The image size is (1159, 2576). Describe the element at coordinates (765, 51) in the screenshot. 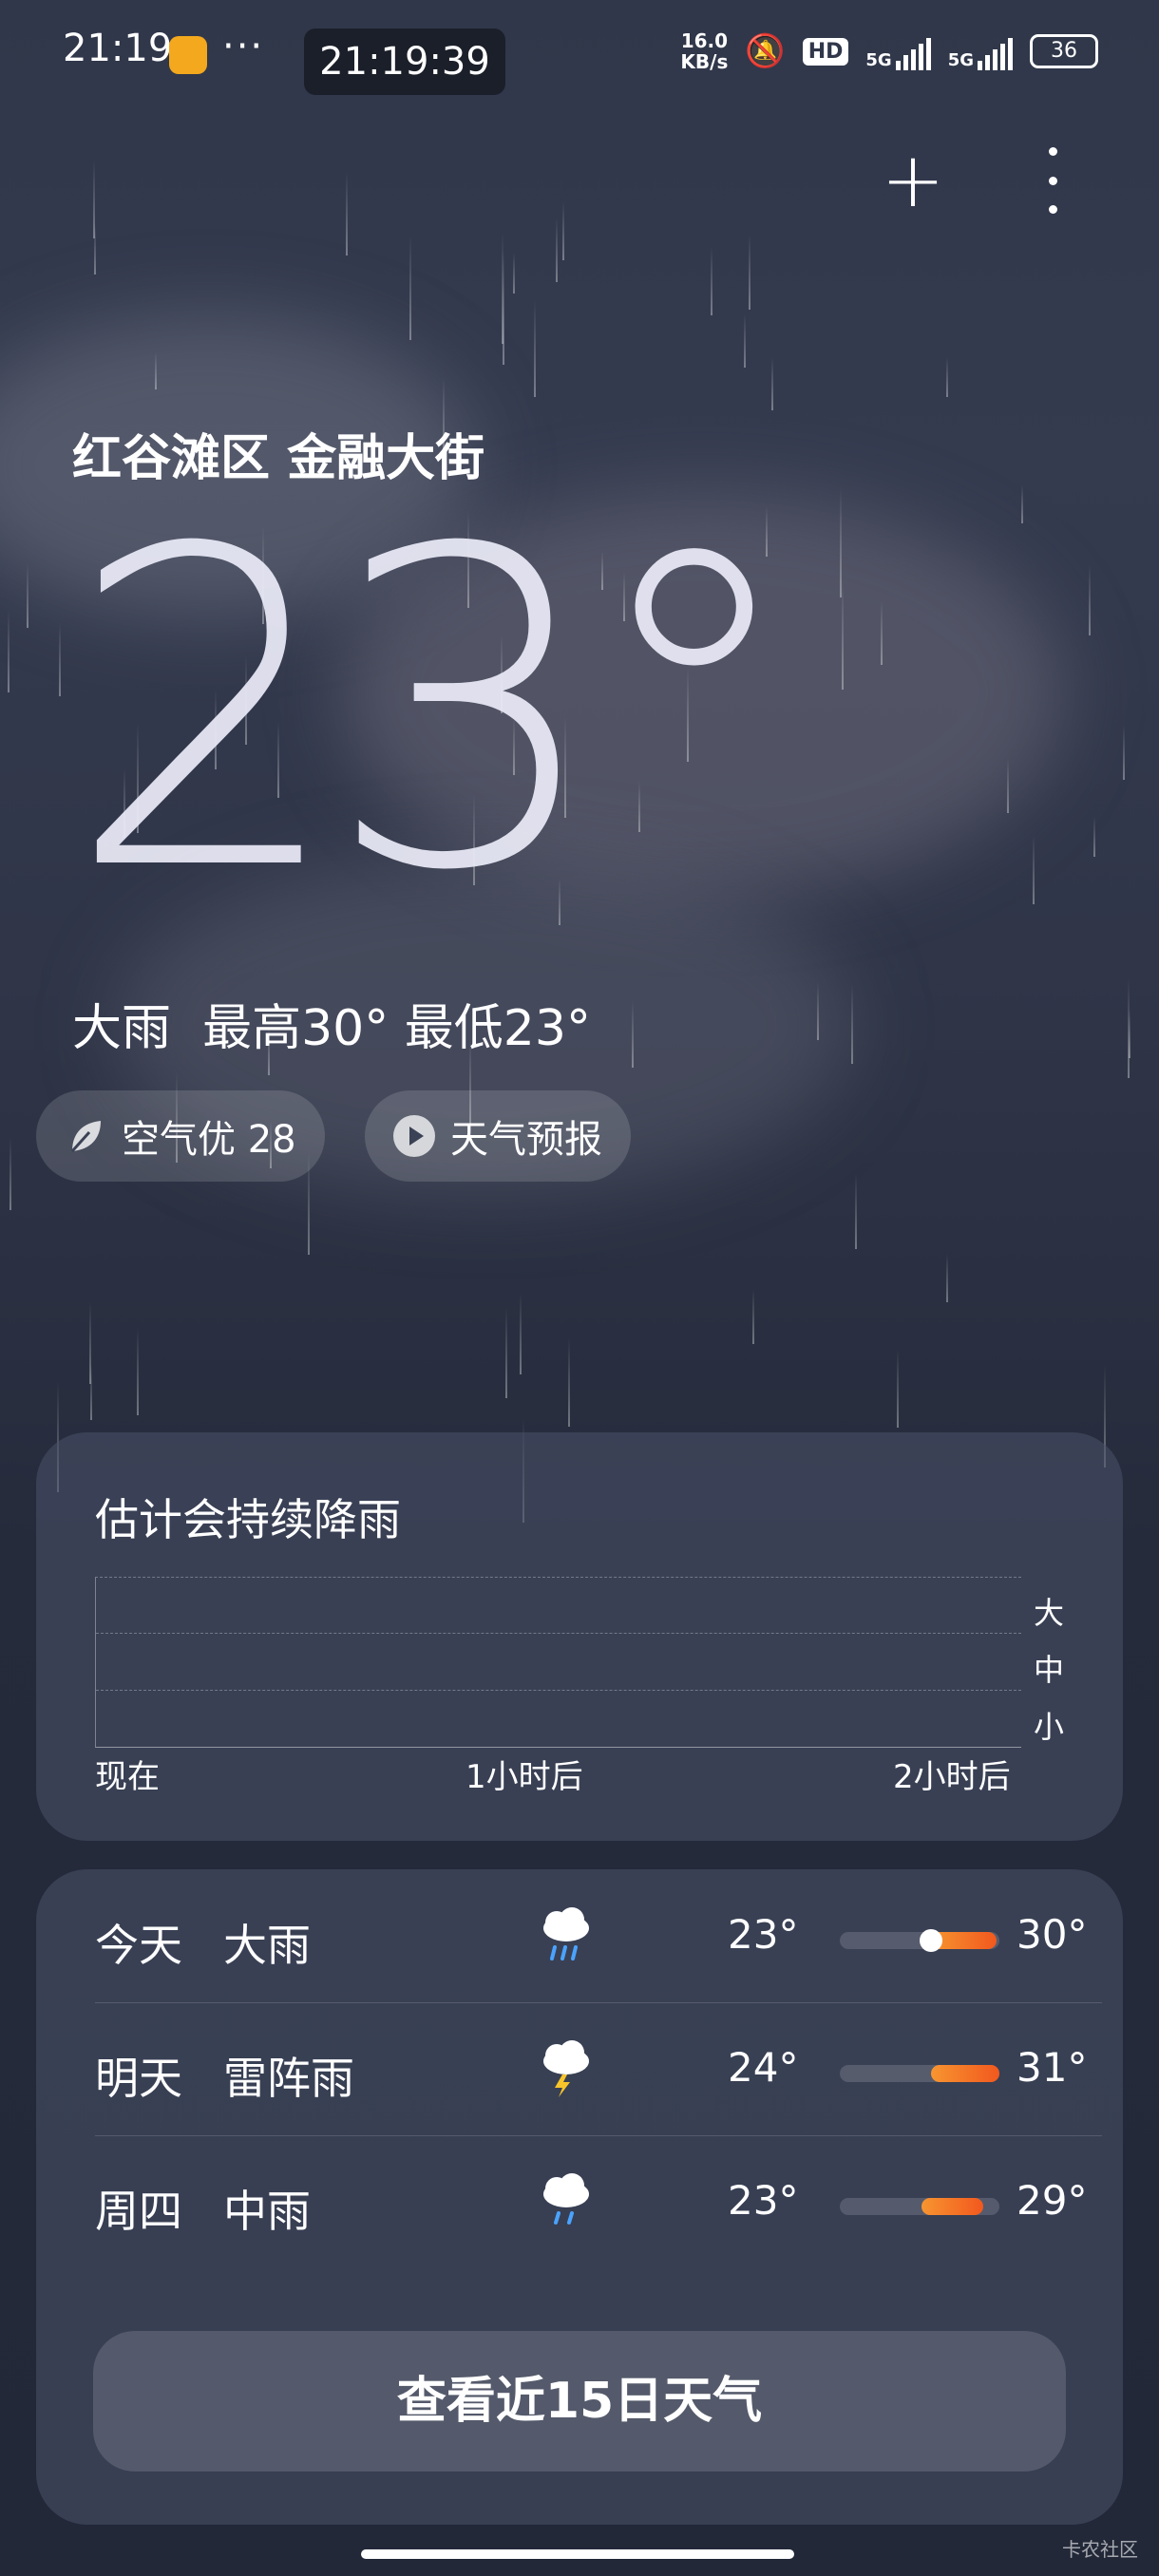

I see `mute-icon: 🔕` at that location.